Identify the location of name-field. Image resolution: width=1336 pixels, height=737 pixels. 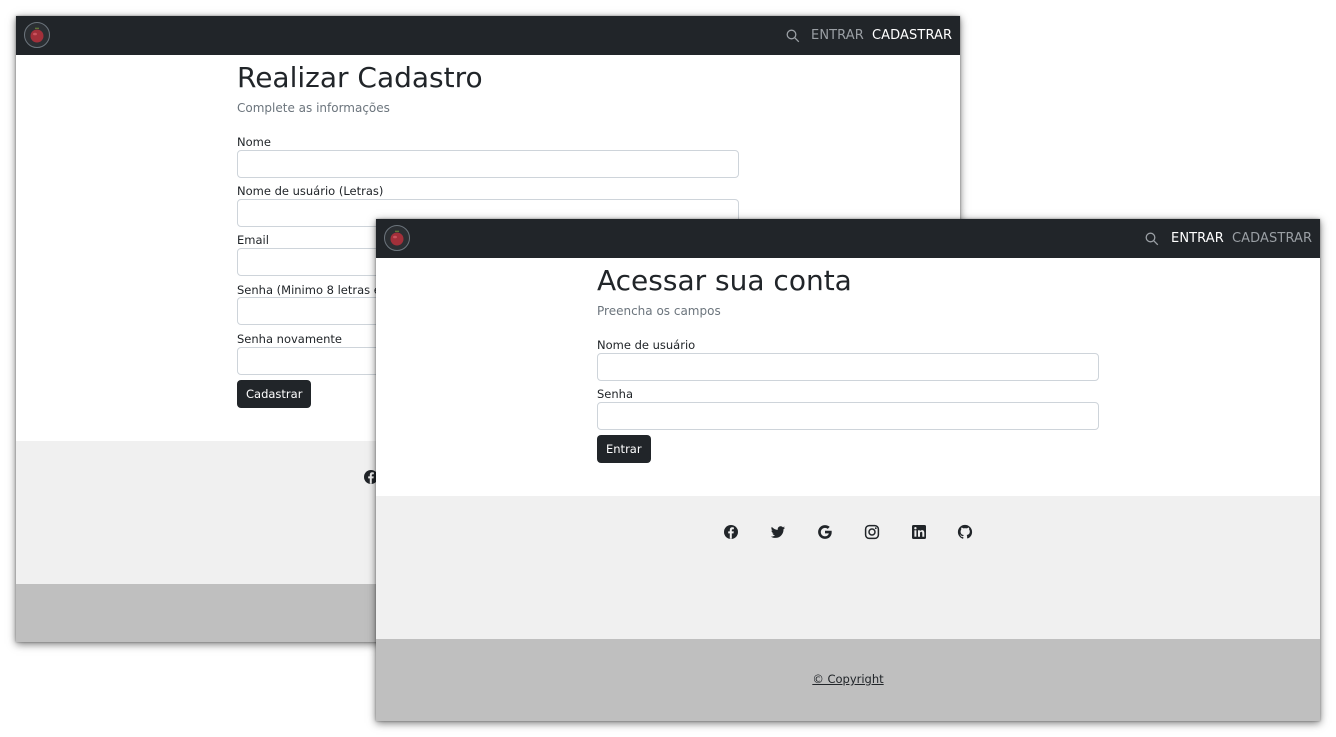
(488, 164).